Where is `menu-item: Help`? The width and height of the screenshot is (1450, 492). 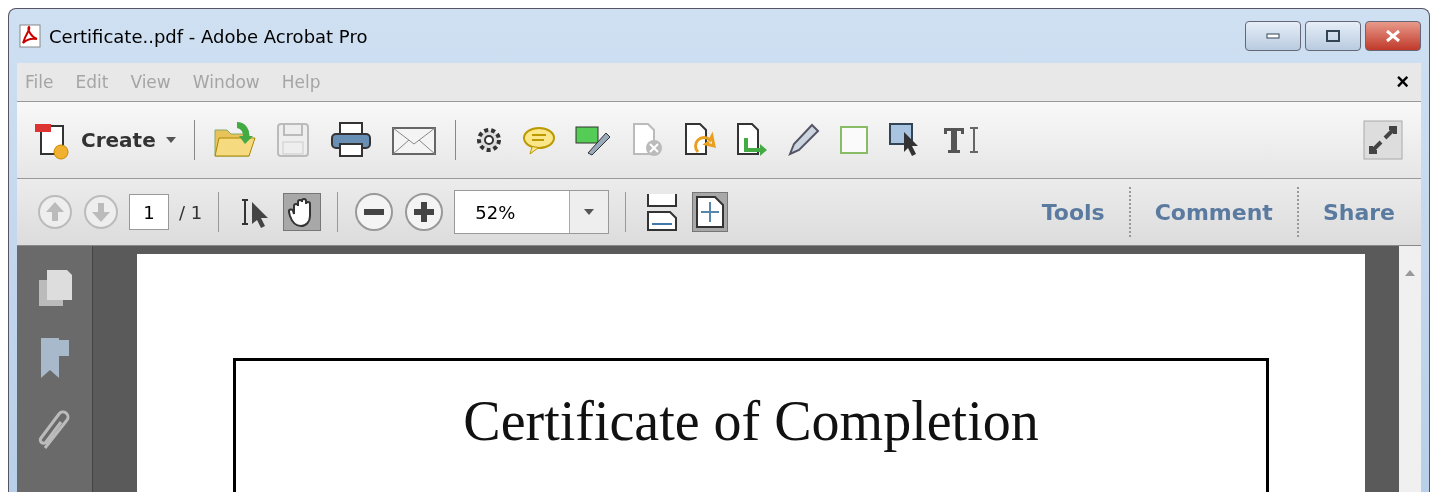 menu-item: Help is located at coordinates (301, 82).